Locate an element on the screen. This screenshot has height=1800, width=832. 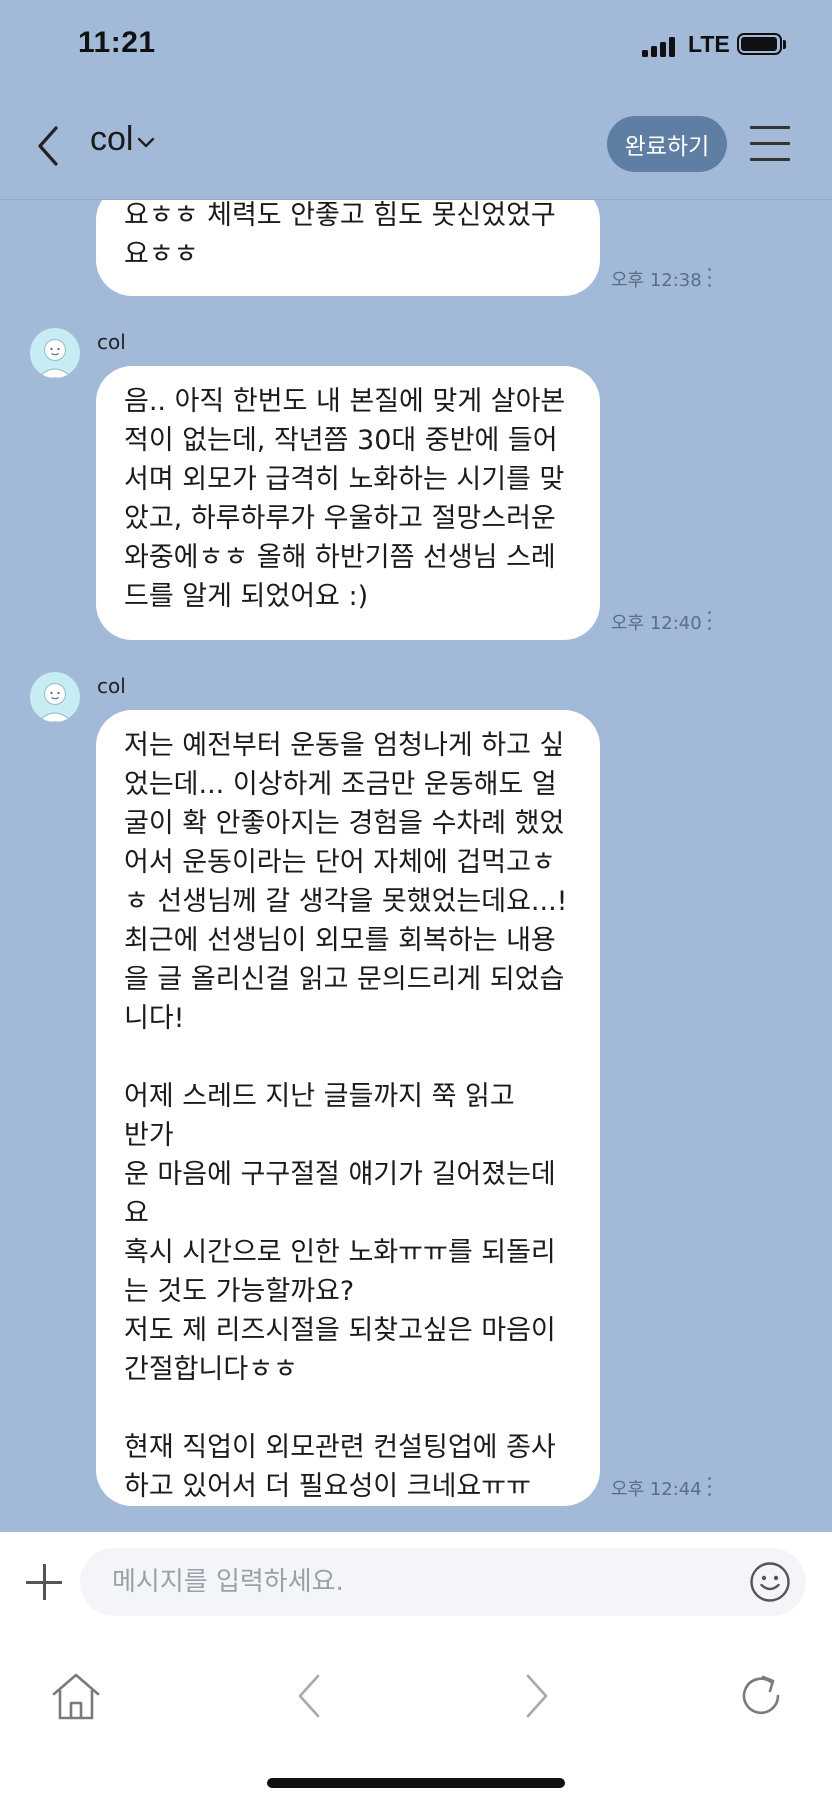
message-time: 오후 12:38 is located at coordinates (656, 280).